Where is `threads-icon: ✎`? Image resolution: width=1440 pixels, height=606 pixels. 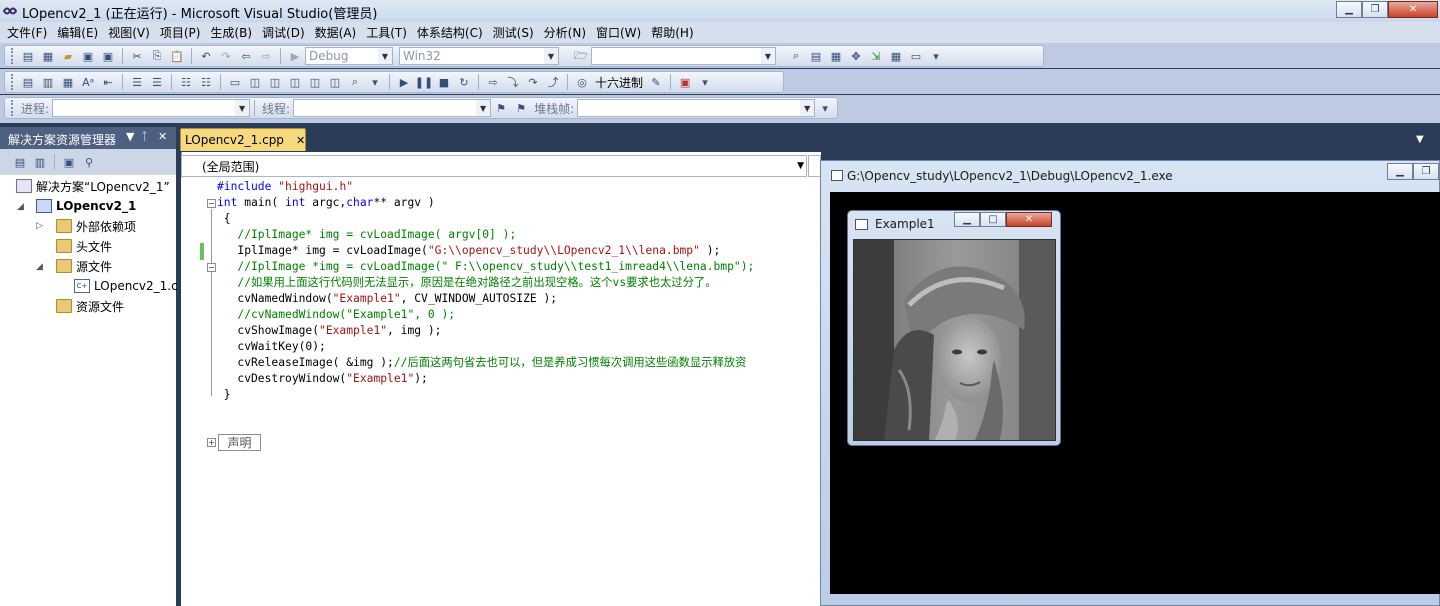
threads-icon: ✎ is located at coordinates (656, 82).